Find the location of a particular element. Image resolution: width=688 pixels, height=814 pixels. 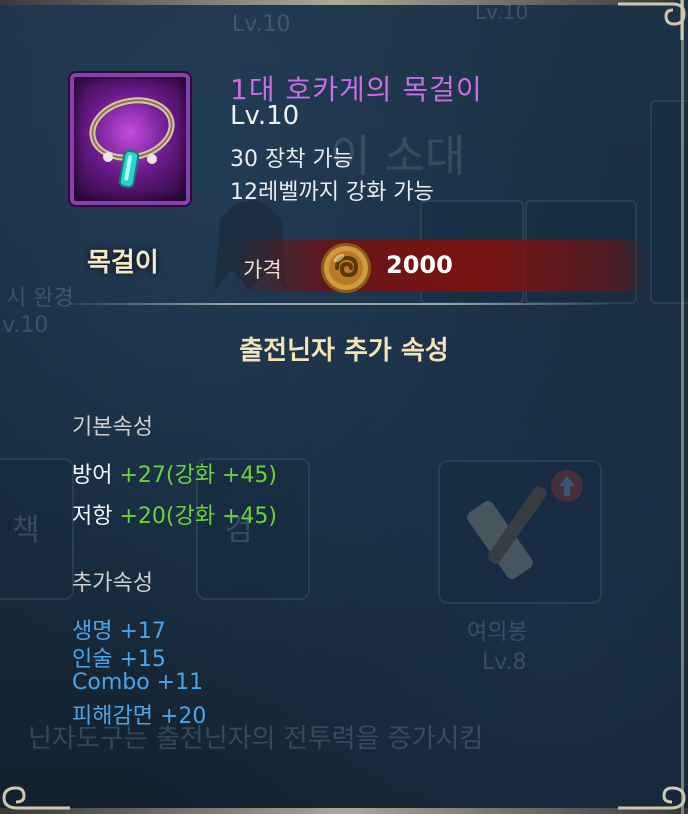

stat-value: +20(강화 +45) is located at coordinates (198, 516).